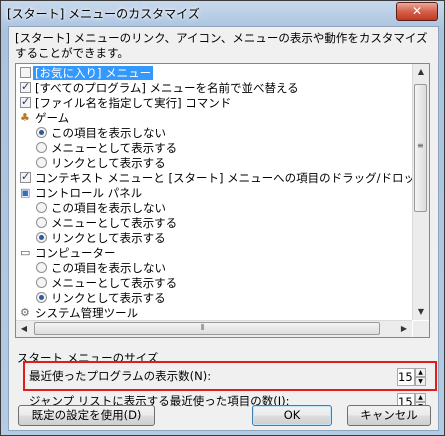 This screenshot has height=436, width=445. What do you see at coordinates (404, 329) in the screenshot?
I see `scroll-right-arrow-icon: ▶` at bounding box center [404, 329].